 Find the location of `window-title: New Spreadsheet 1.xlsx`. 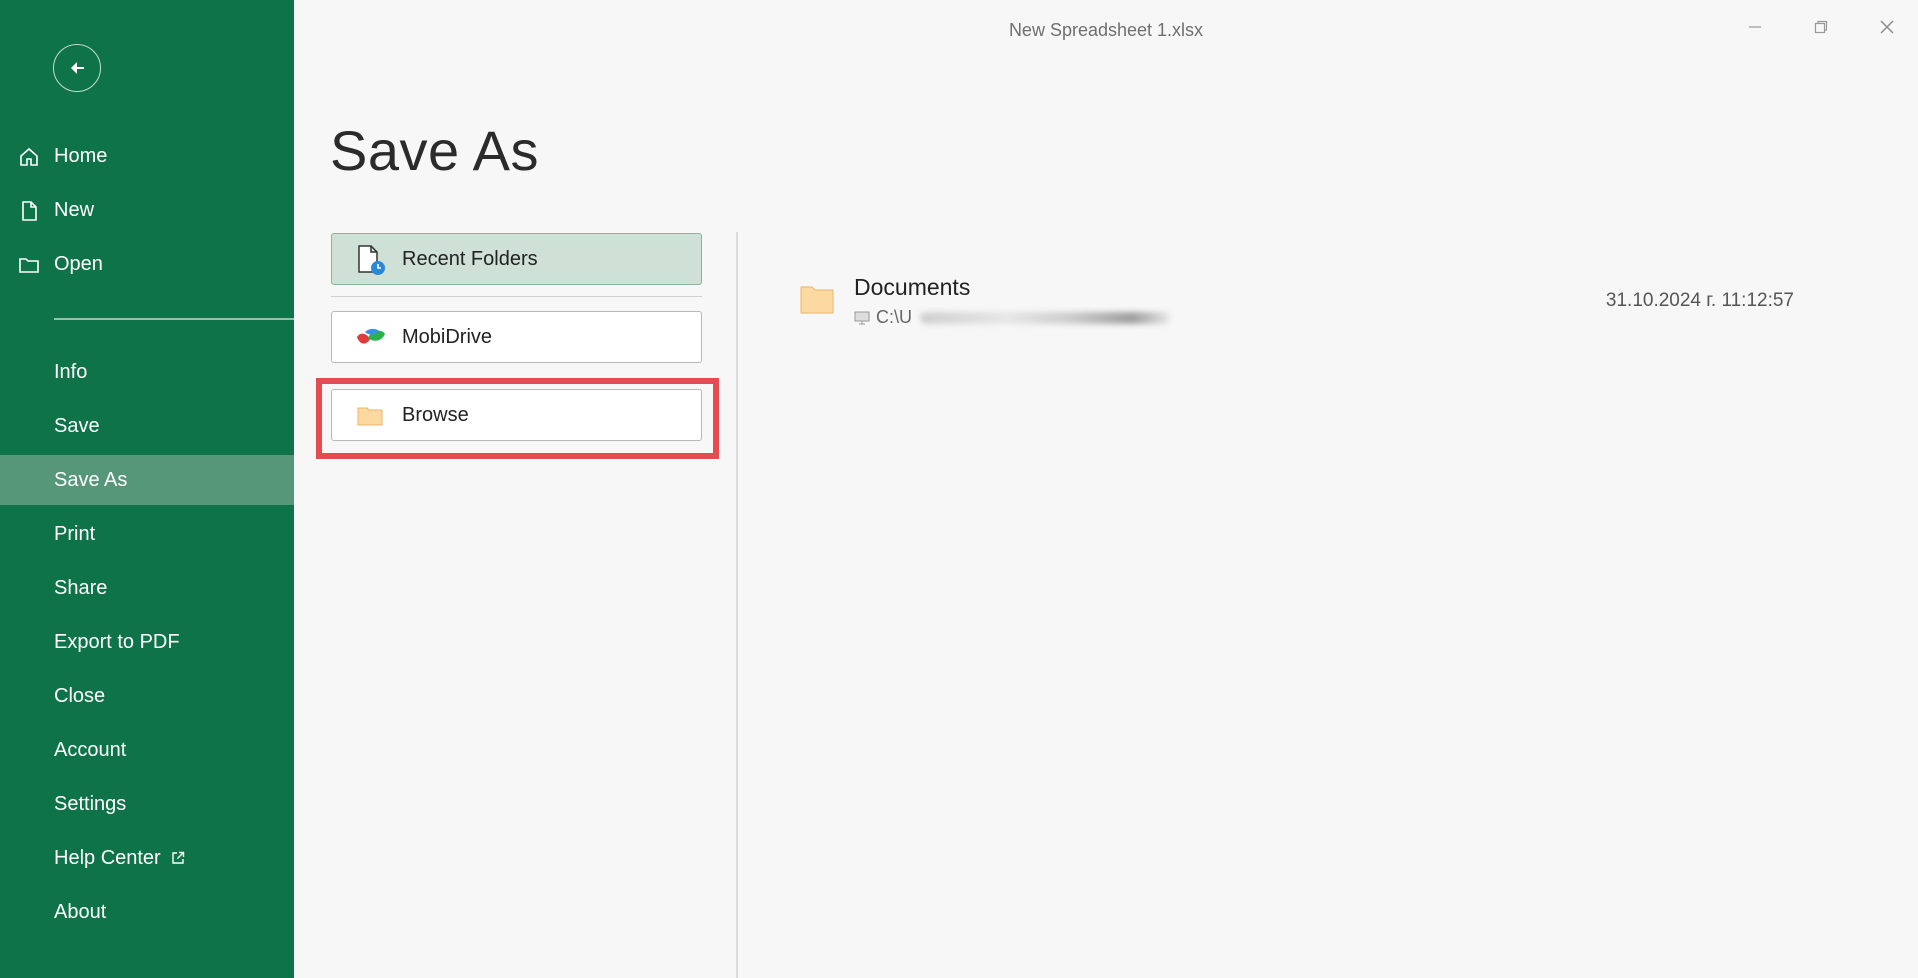

window-title: New Spreadsheet 1.xlsx is located at coordinates (1106, 30).